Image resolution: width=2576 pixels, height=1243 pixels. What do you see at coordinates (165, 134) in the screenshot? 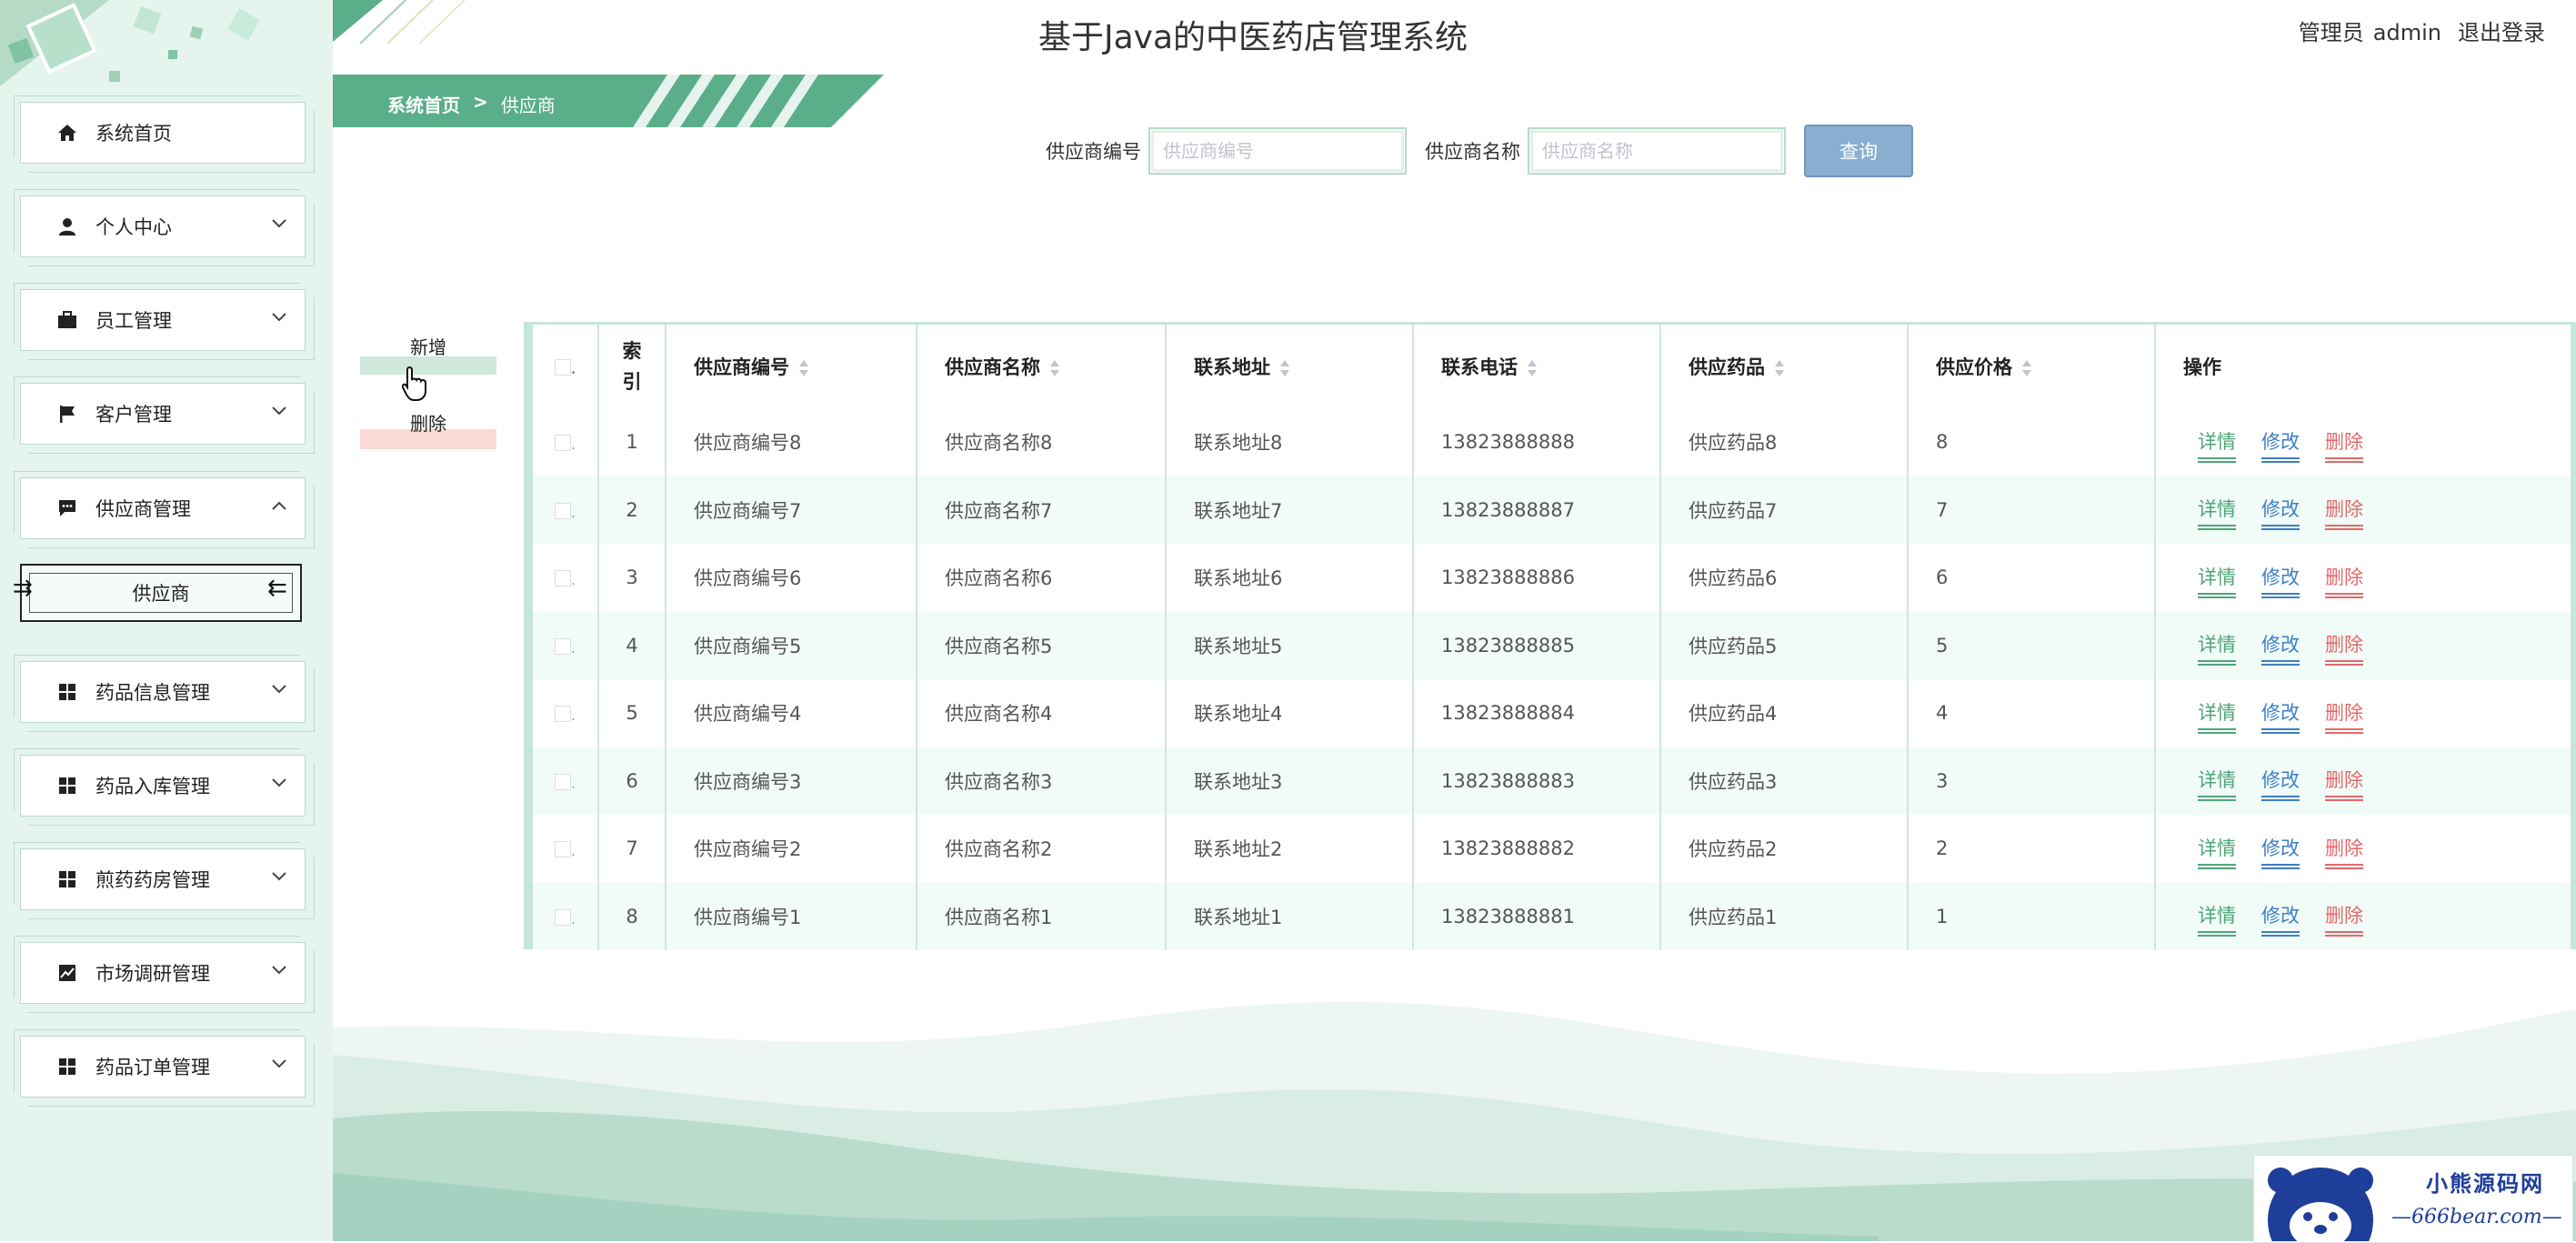
I see `sidebar-item-home: 系统首页` at bounding box center [165, 134].